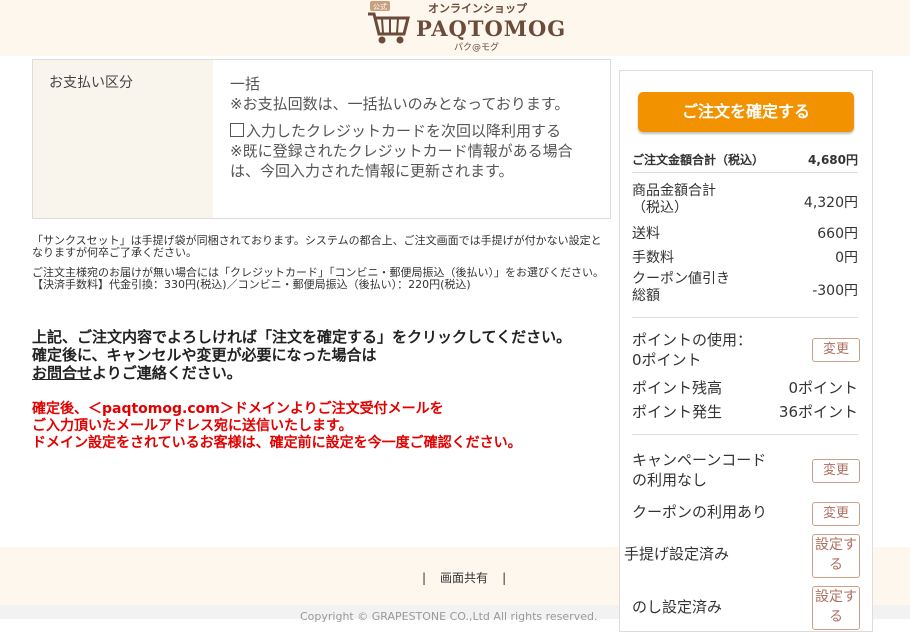  I want to click on order-total-value: 4,680円, so click(833, 160).